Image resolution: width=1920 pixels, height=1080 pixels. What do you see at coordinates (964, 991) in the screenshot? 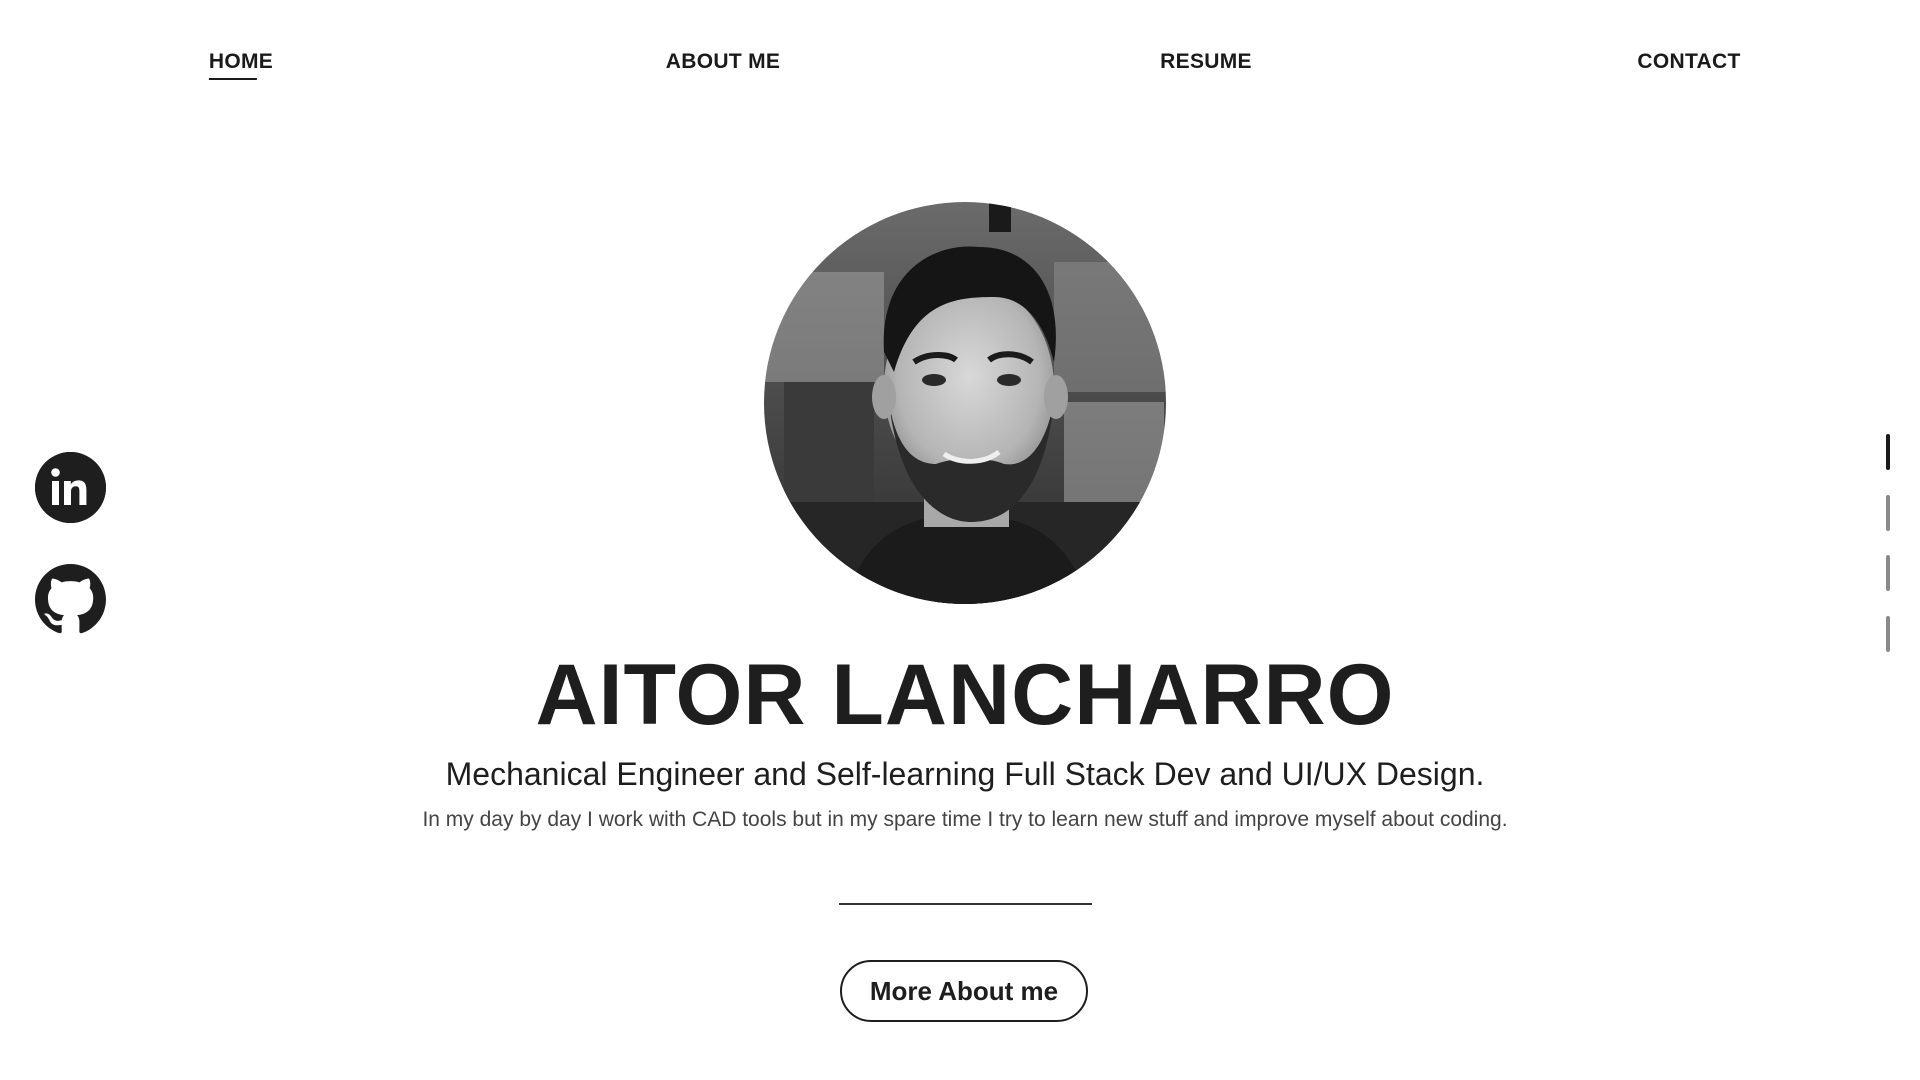
I see `more-about-me-button: More About me` at bounding box center [964, 991].